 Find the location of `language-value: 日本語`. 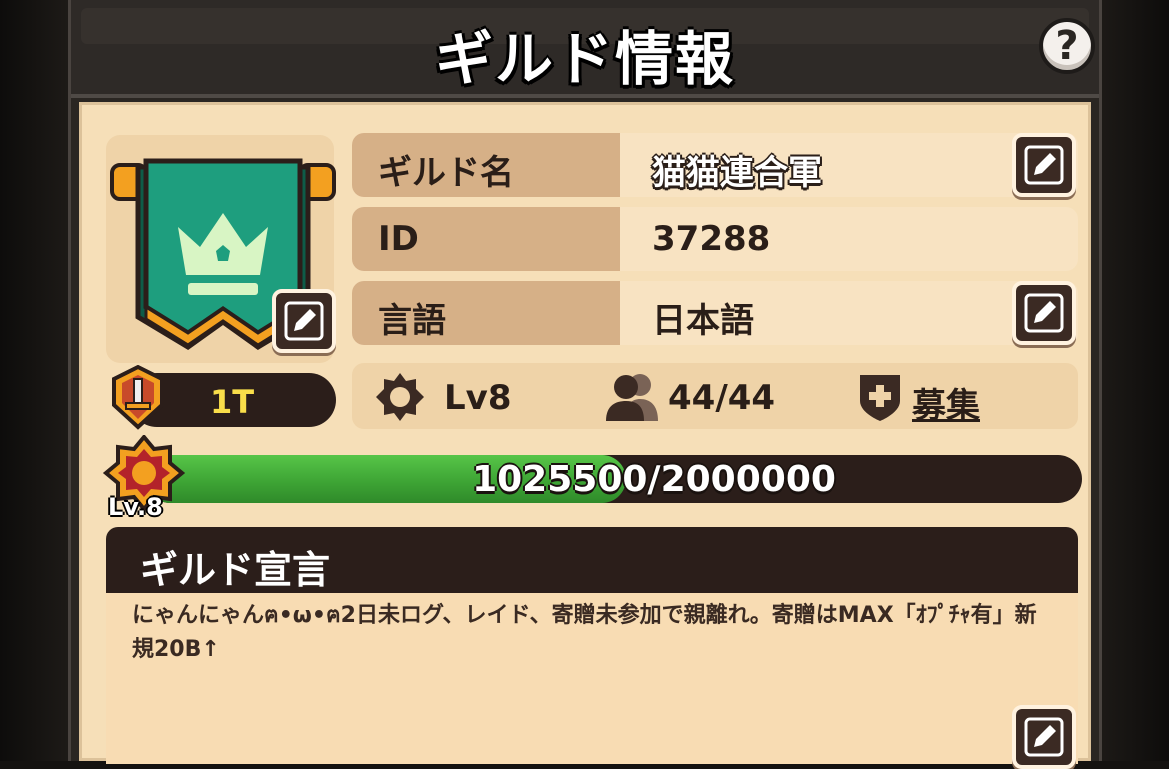

language-value: 日本語 is located at coordinates (703, 321).